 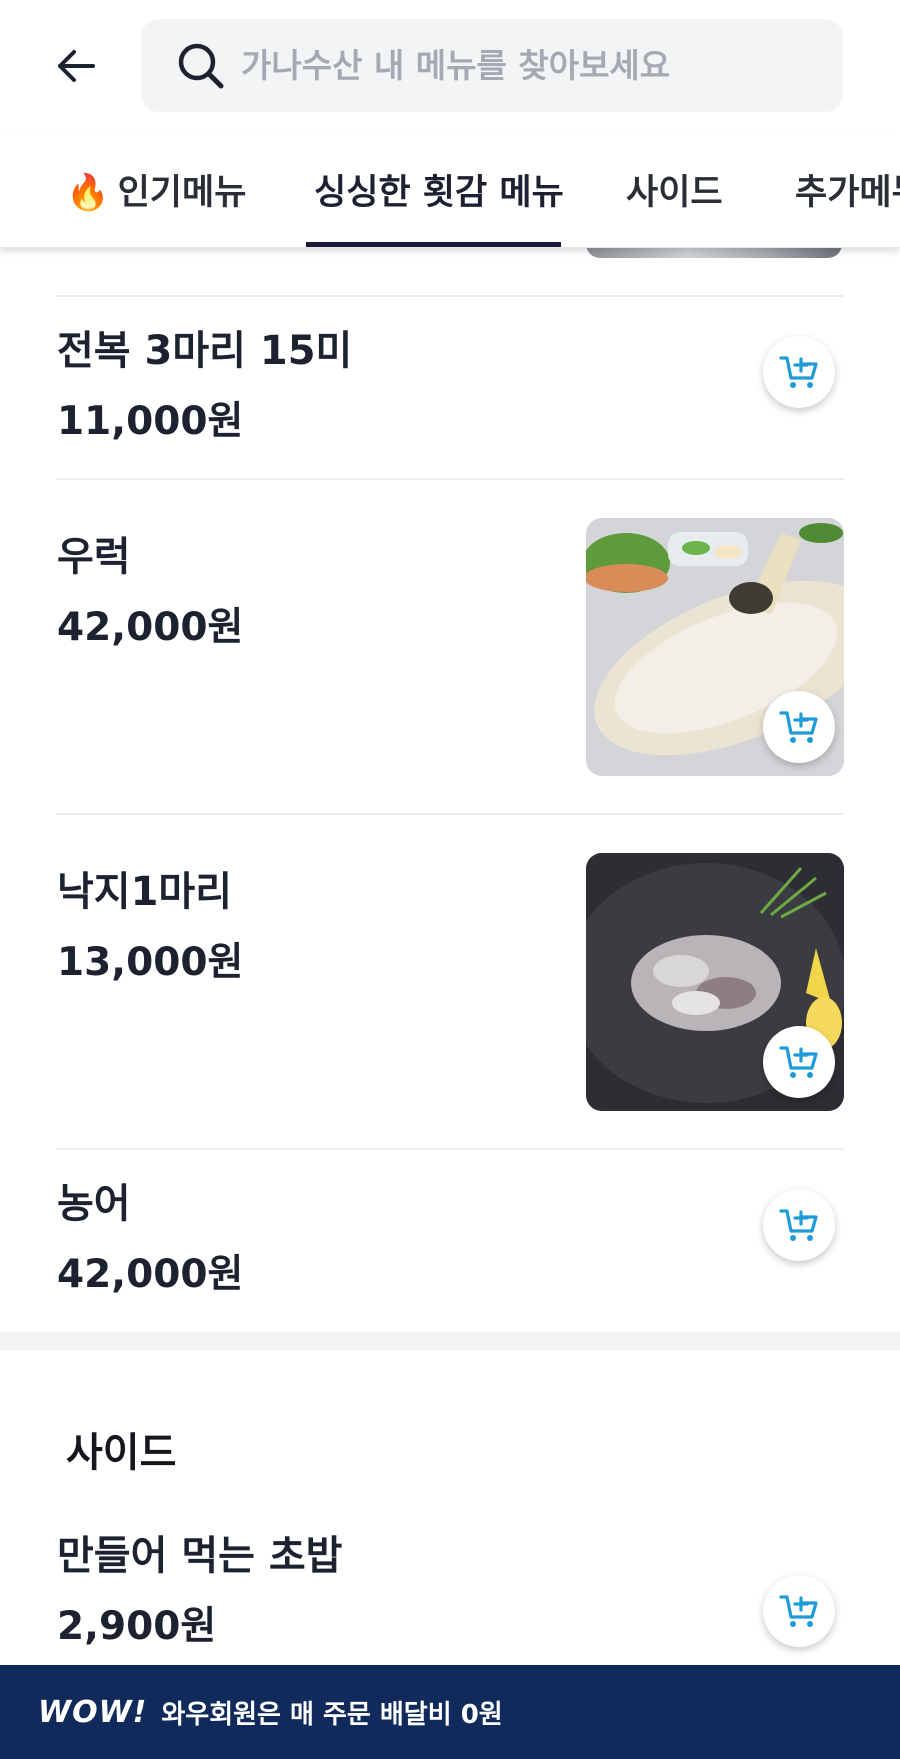 What do you see at coordinates (121, 1453) in the screenshot?
I see `section-title: 사이드` at bounding box center [121, 1453].